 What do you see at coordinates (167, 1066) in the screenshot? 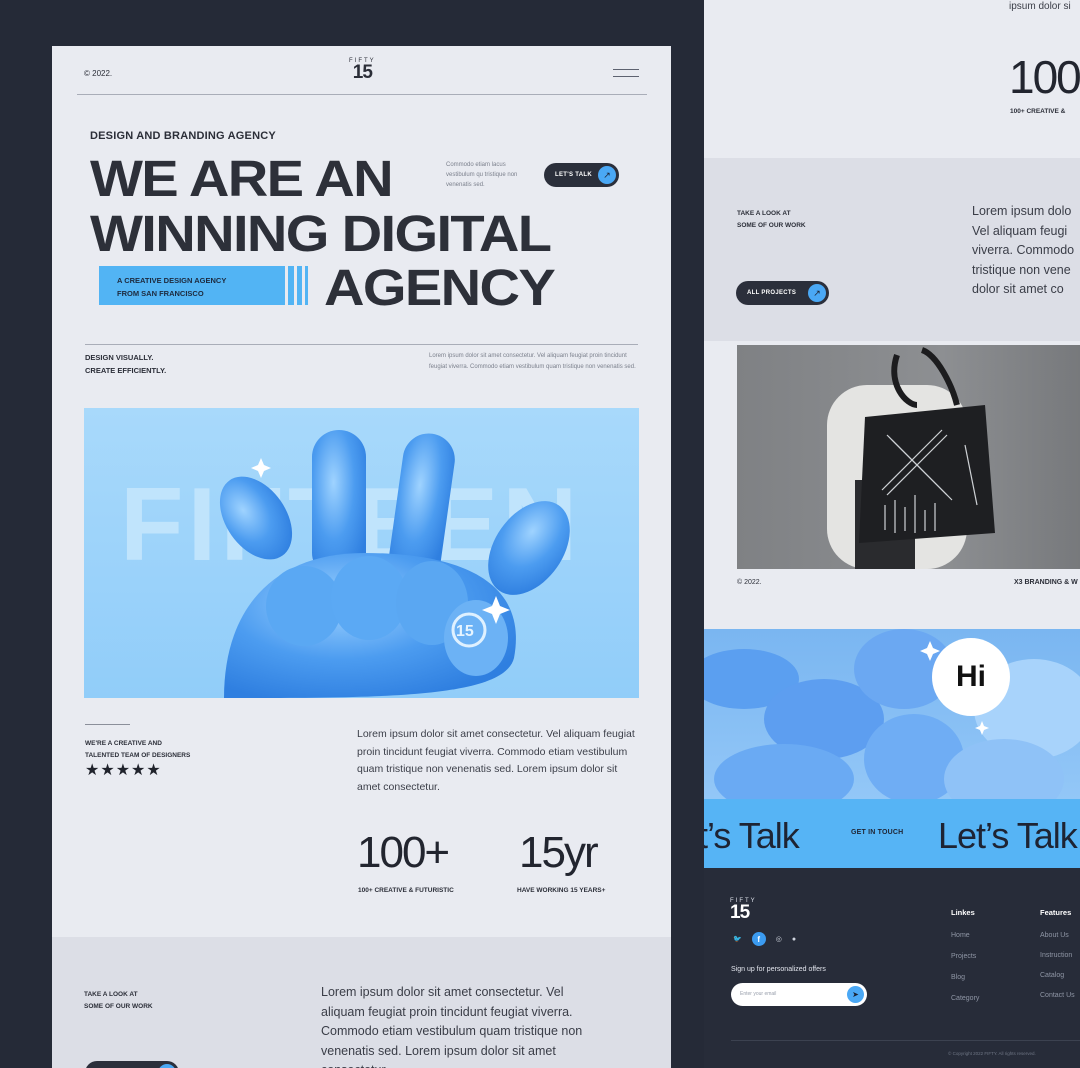
I see `arrow-up-right-icon` at bounding box center [167, 1066].